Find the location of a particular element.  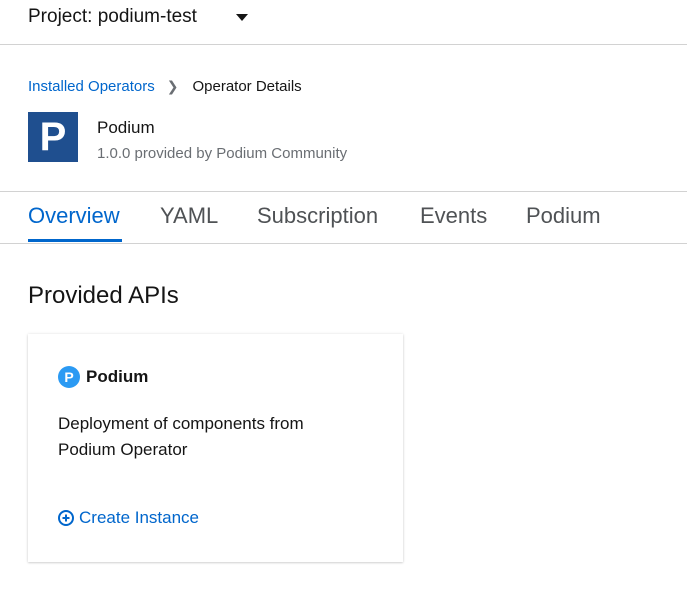

operator-name: Podium is located at coordinates (126, 127).